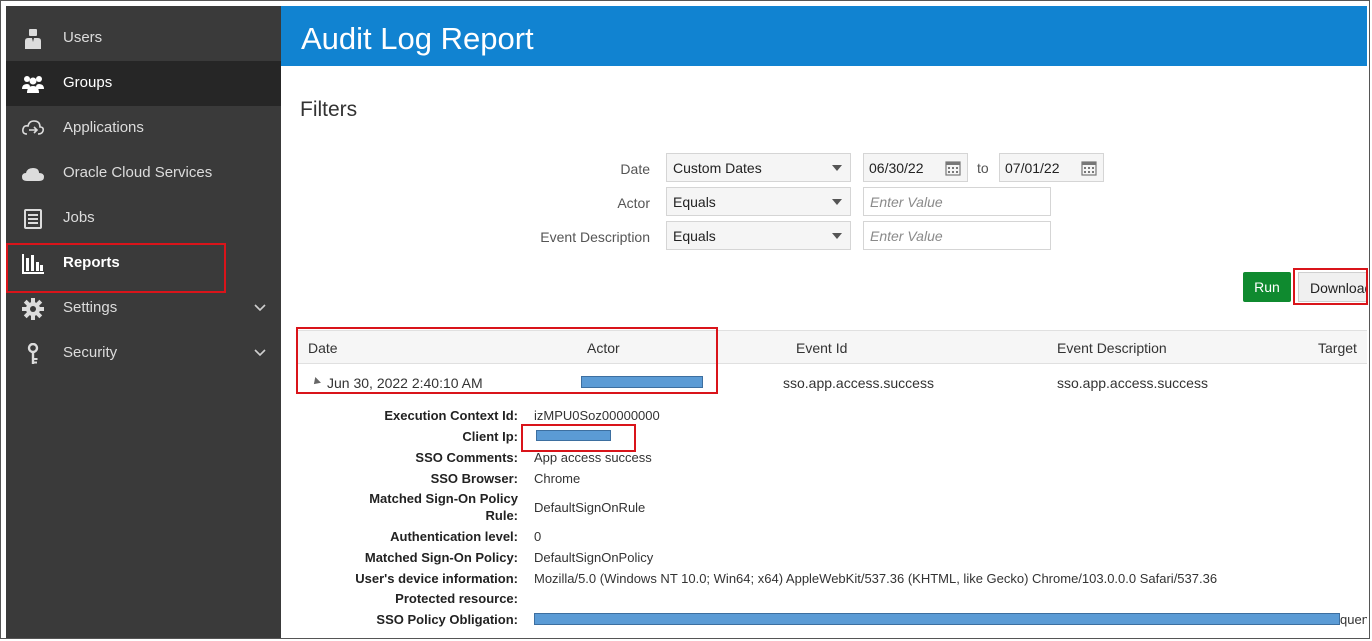  Describe the element at coordinates (466, 457) in the screenshot. I see `detail-label: SSO Comments:` at that location.